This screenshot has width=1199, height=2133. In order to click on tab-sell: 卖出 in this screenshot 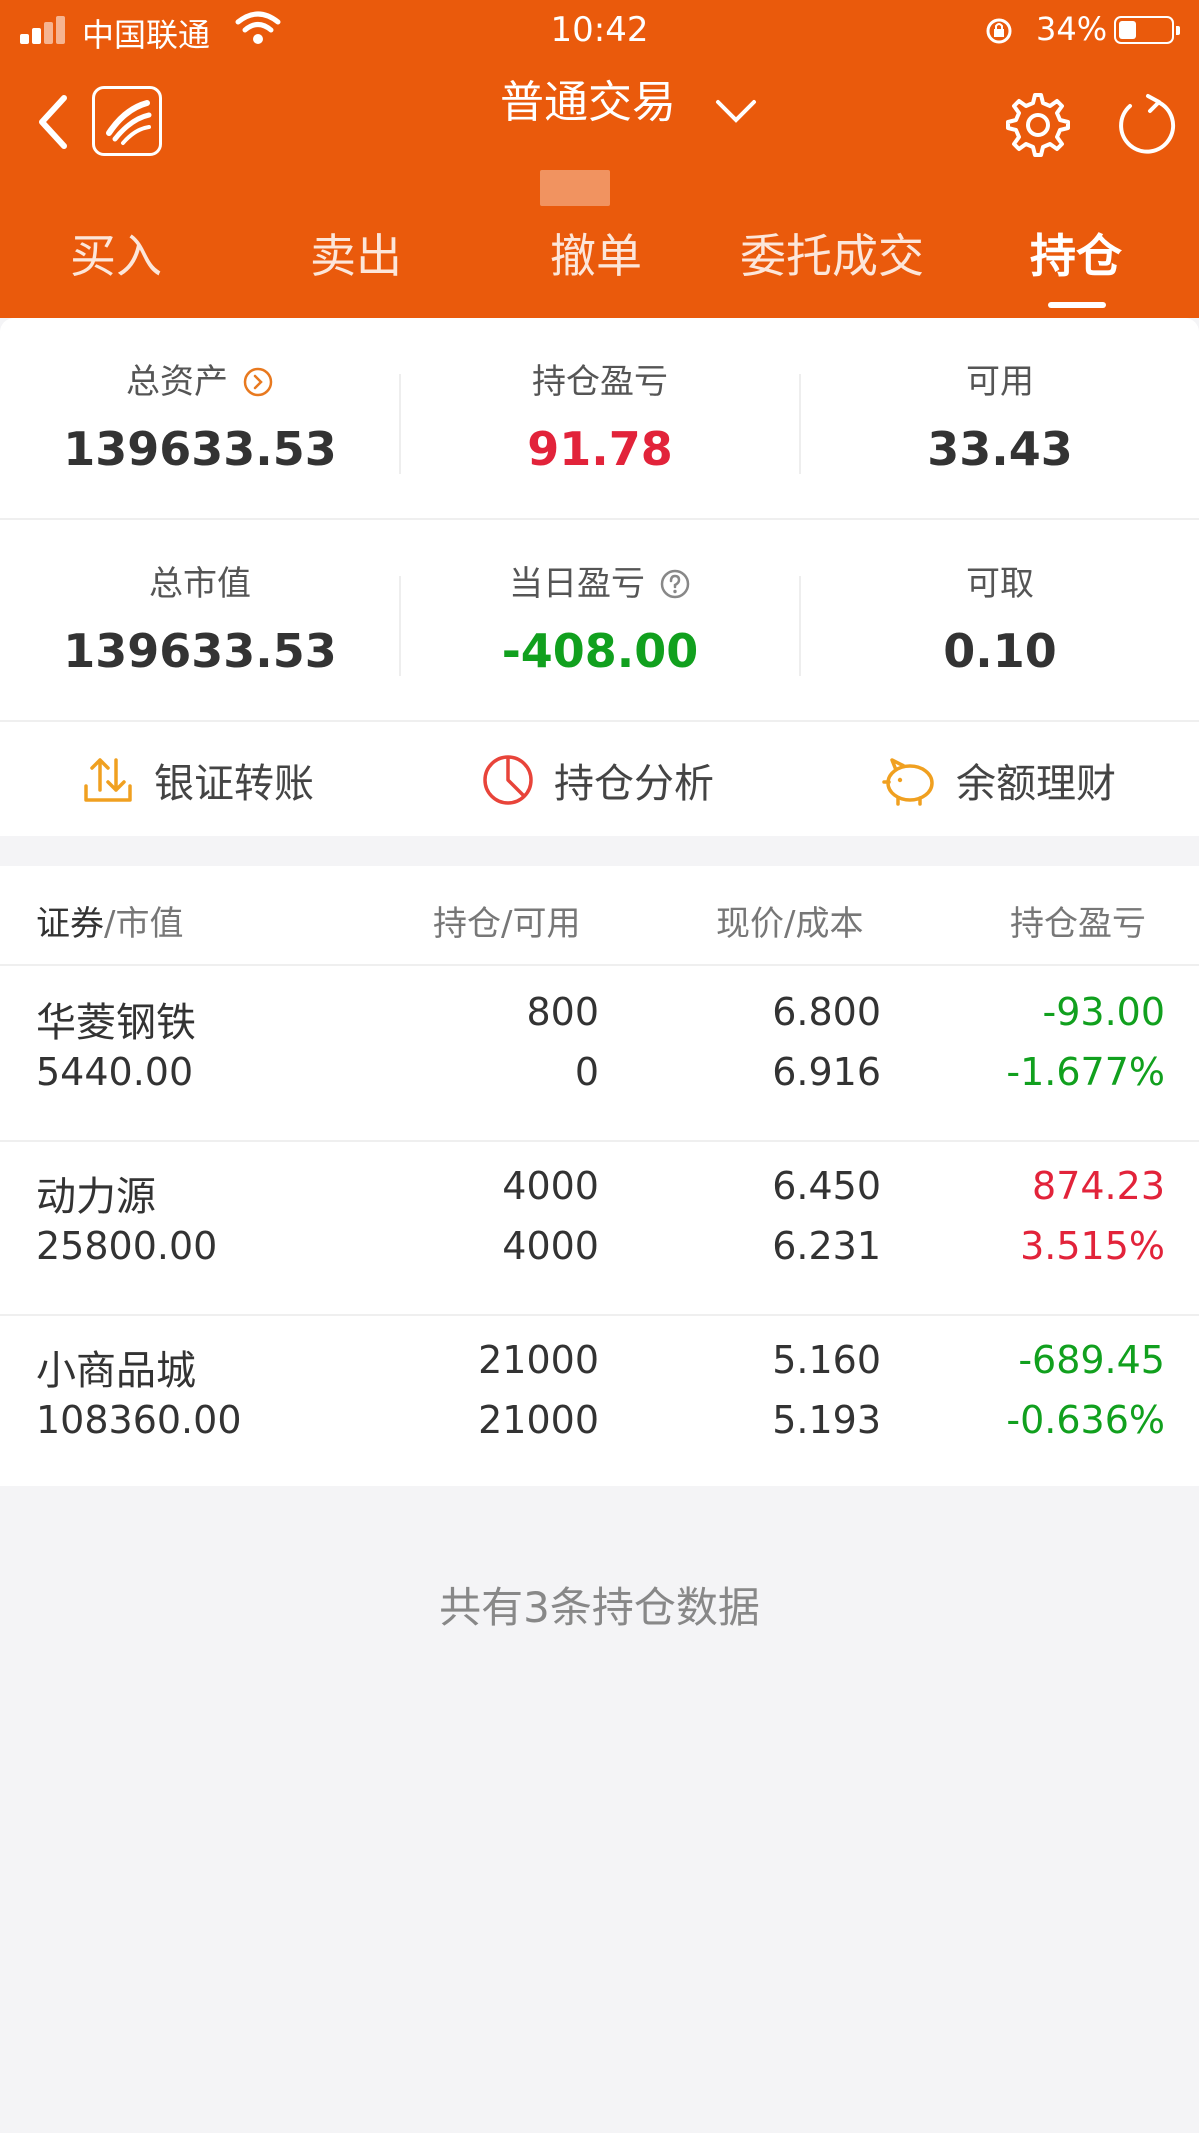, I will do `click(356, 253)`.